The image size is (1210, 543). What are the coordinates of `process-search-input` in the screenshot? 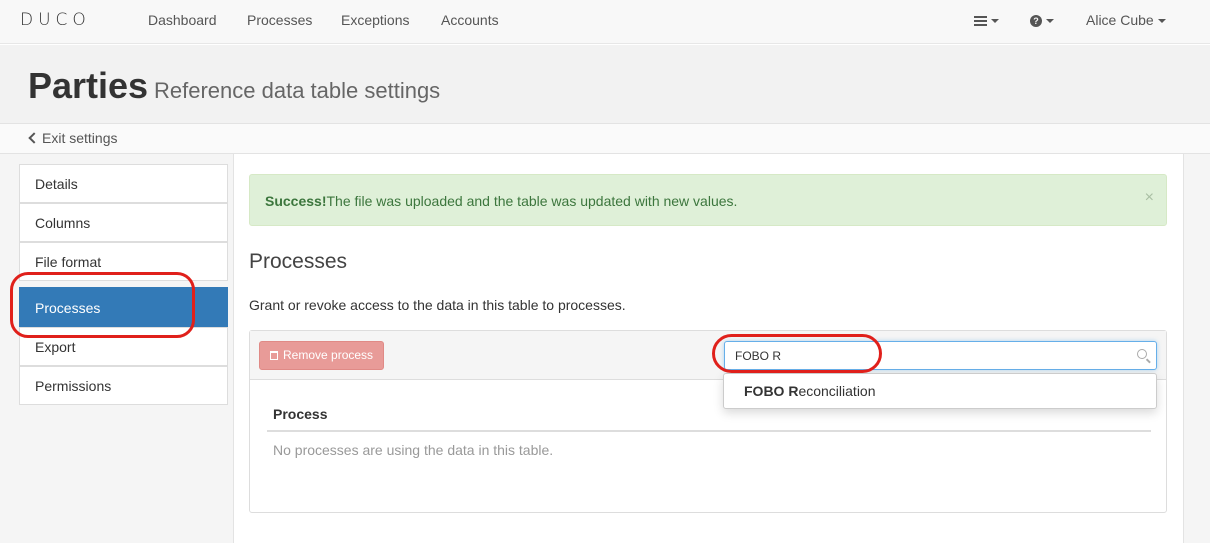 It's located at (940, 355).